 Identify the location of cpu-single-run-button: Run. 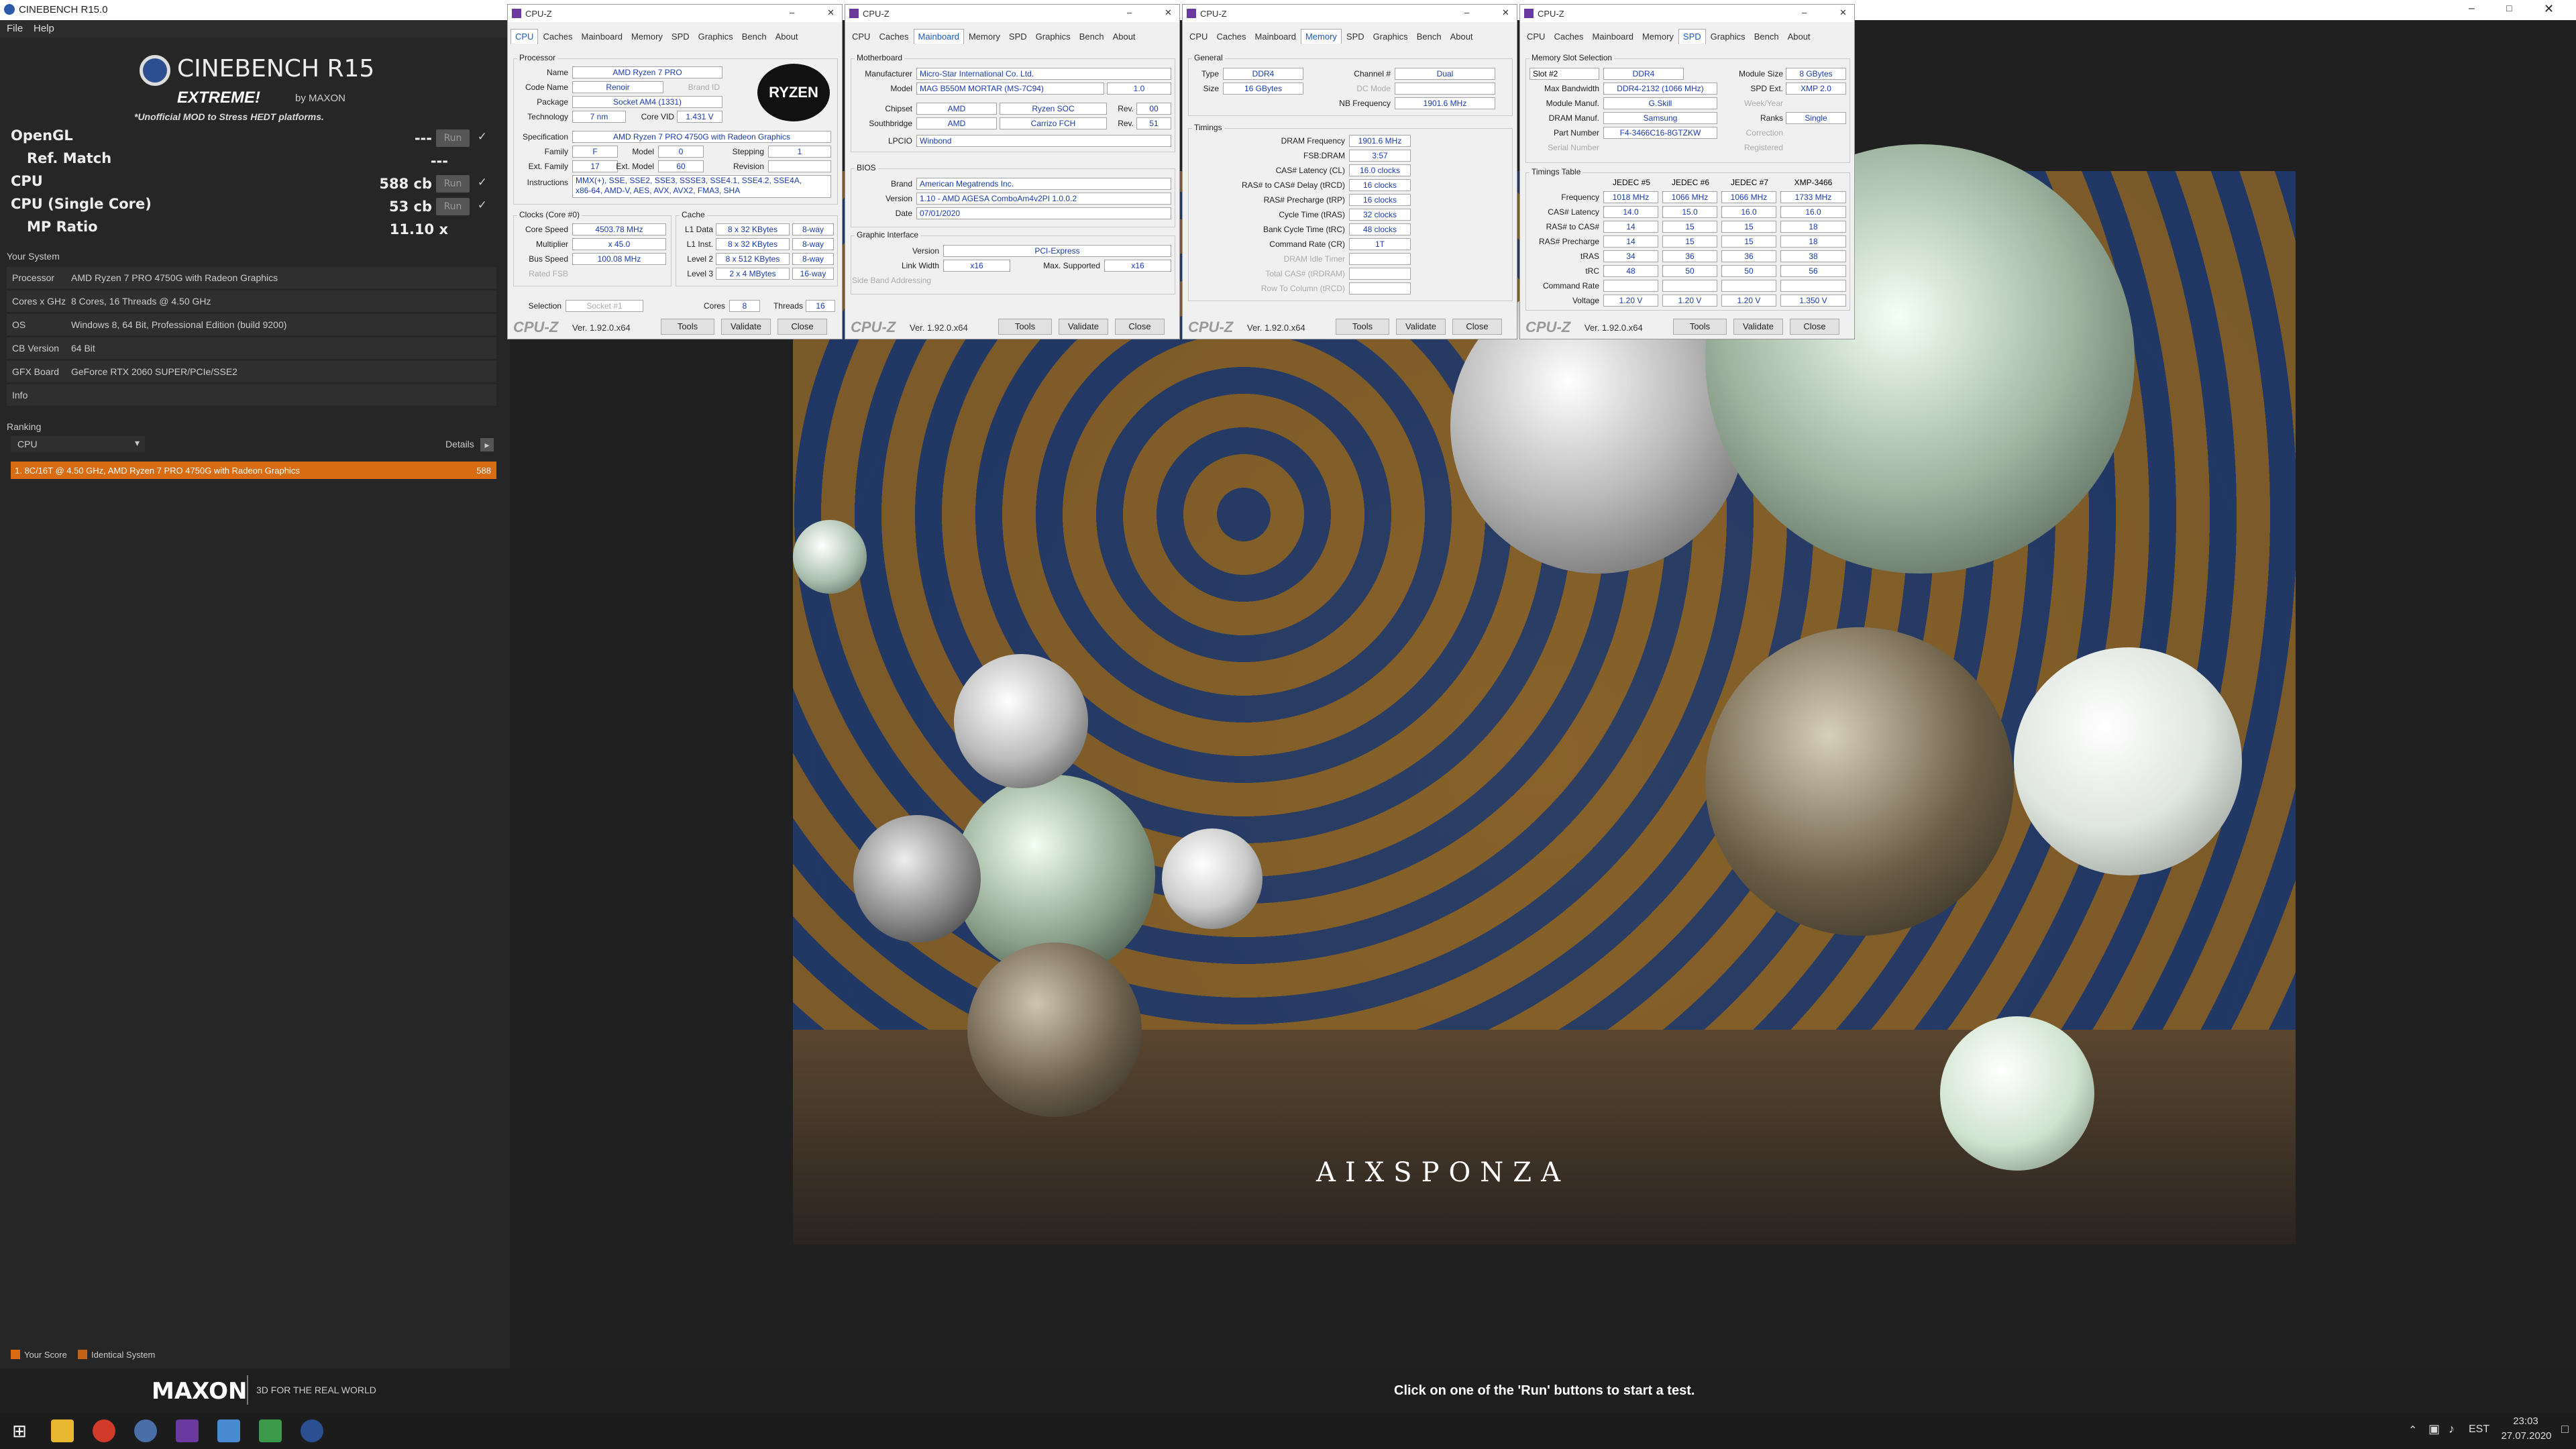
(453, 206).